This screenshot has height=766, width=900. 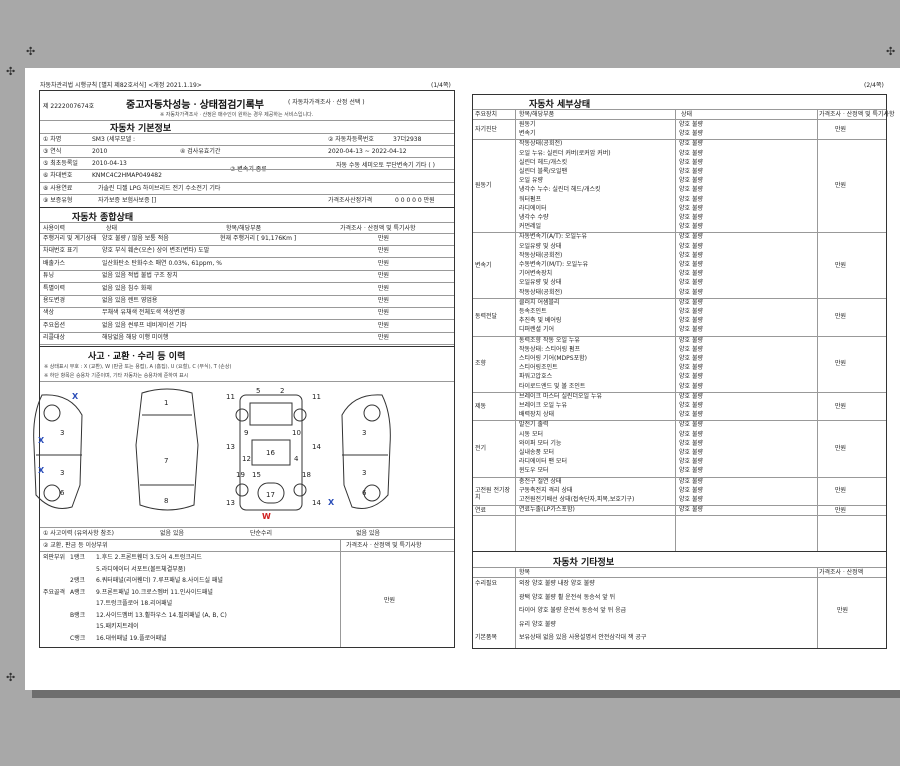 What do you see at coordinates (140, 276) in the screenshot?
I see `summary-row-status: 없음 있음 적법 불법 구조 장치` at bounding box center [140, 276].